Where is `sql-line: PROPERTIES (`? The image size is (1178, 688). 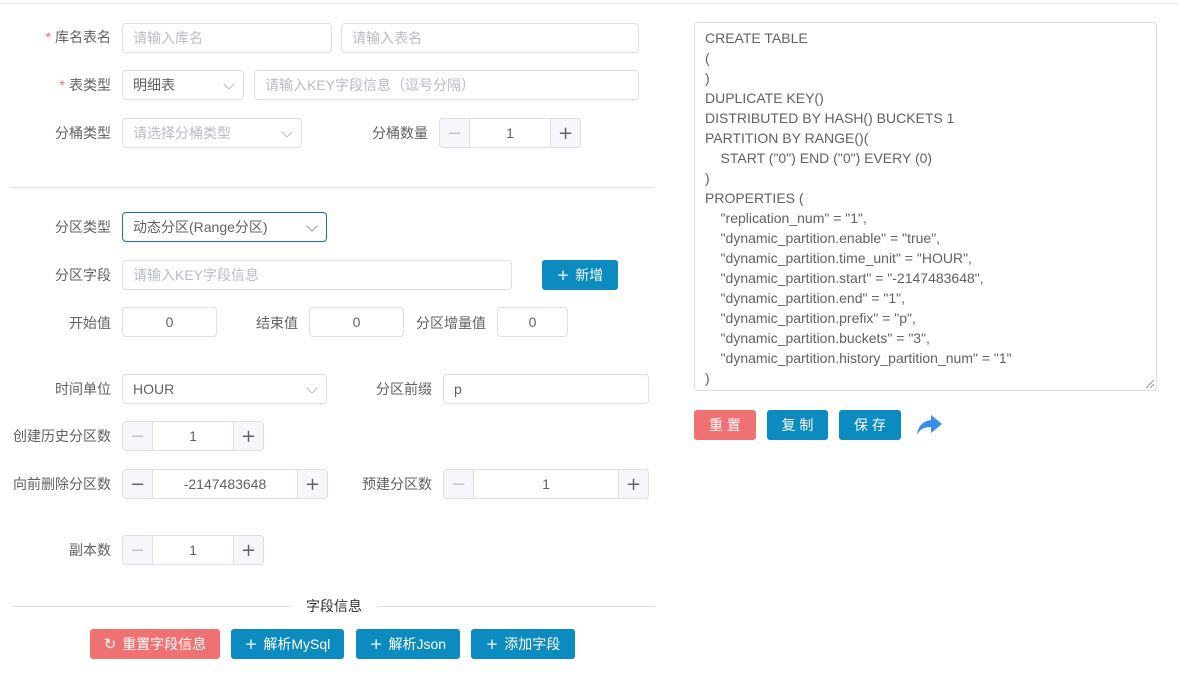
sql-line: PROPERTIES ( is located at coordinates (754, 198).